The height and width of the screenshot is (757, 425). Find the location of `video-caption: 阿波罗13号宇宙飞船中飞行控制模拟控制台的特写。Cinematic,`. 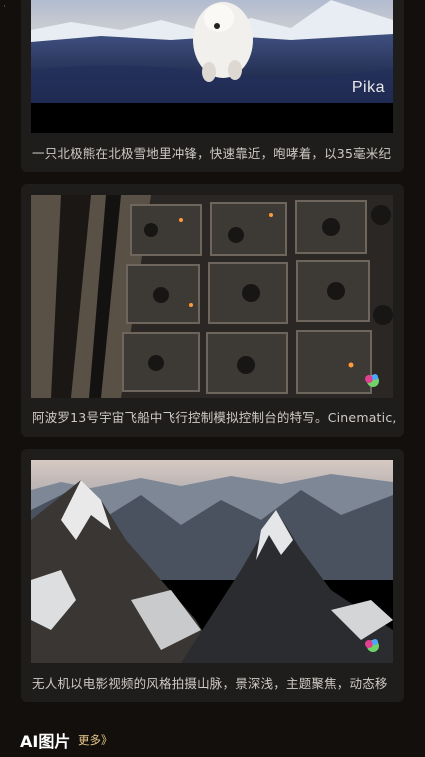

video-caption: 阿波罗13号宇宙飞船中飞行控制模拟控制台的特写。Cinematic, is located at coordinates (214, 417).